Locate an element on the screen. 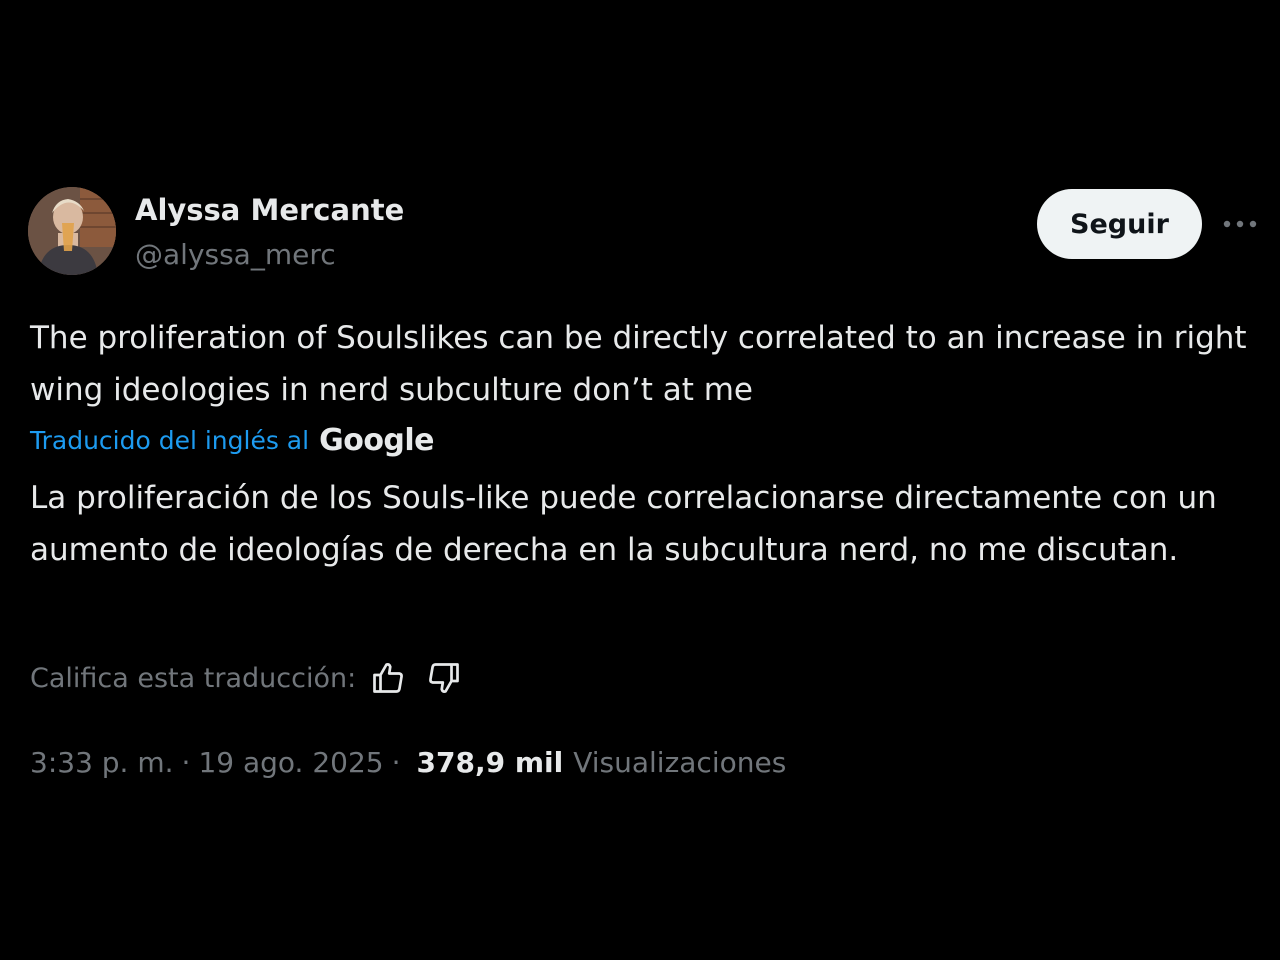 The width and height of the screenshot is (1280, 960). translation-attribution: Traducido del inglés al Google is located at coordinates (232, 440).